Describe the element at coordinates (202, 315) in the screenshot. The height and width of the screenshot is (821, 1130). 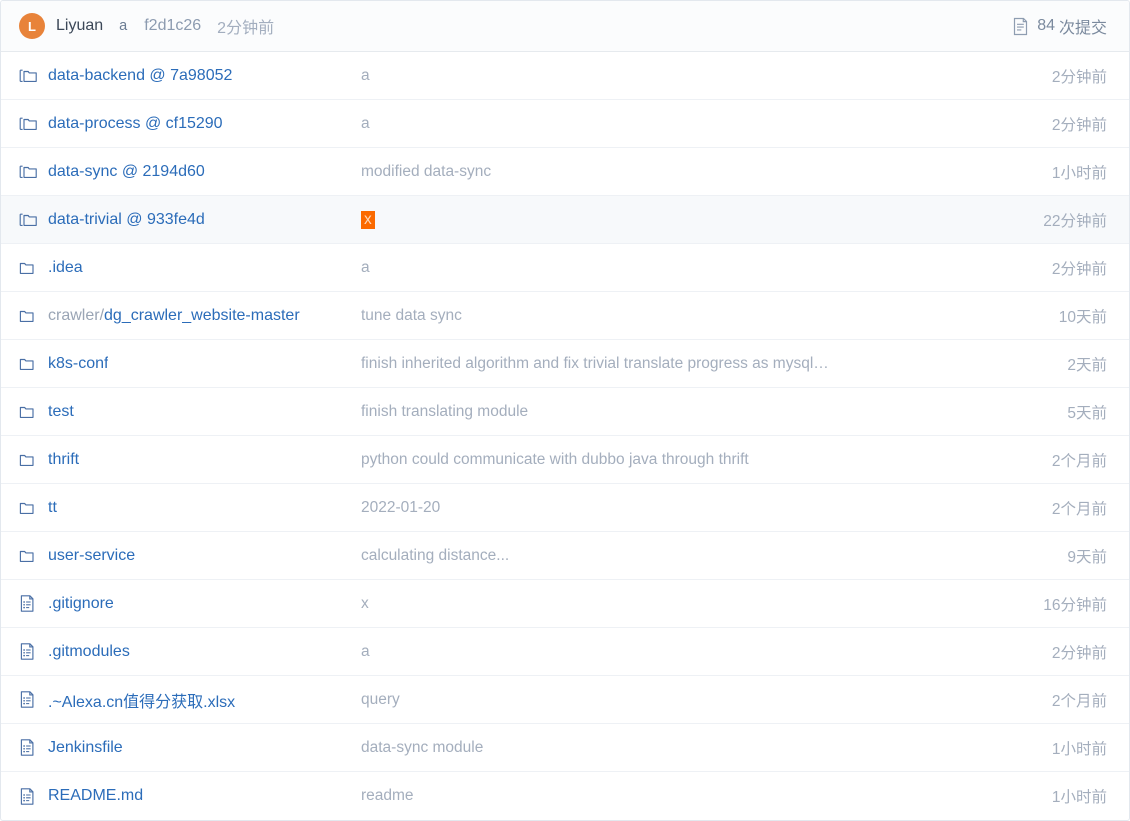
I see `file-name-text: dg_crawler_website-master` at that location.